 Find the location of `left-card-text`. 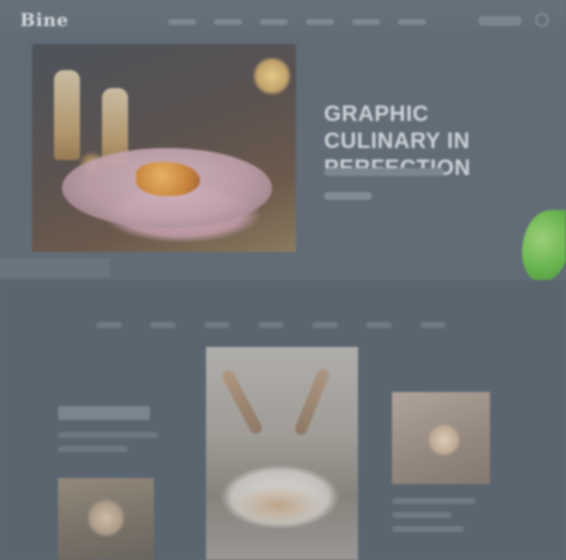

left-card-text is located at coordinates (108, 433).